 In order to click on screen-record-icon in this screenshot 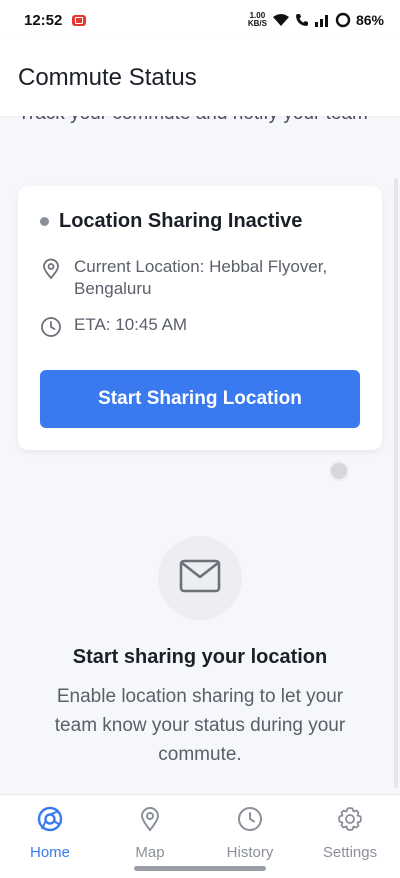, I will do `click(79, 20)`.